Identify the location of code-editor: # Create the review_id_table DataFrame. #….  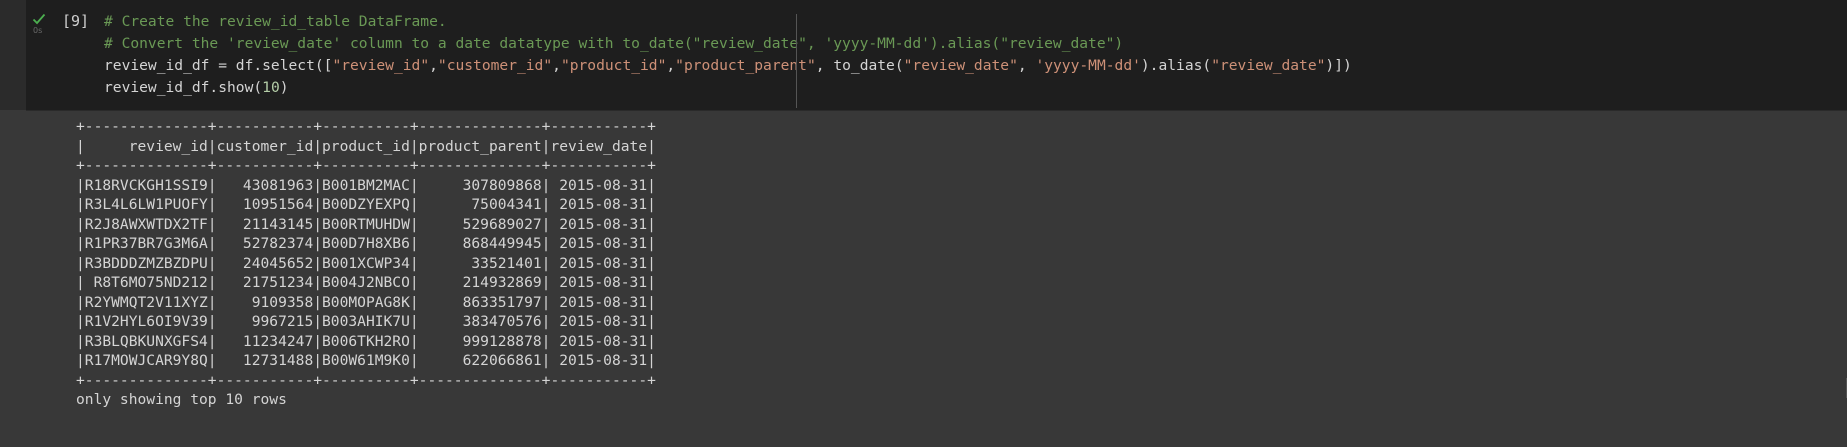
(728, 55).